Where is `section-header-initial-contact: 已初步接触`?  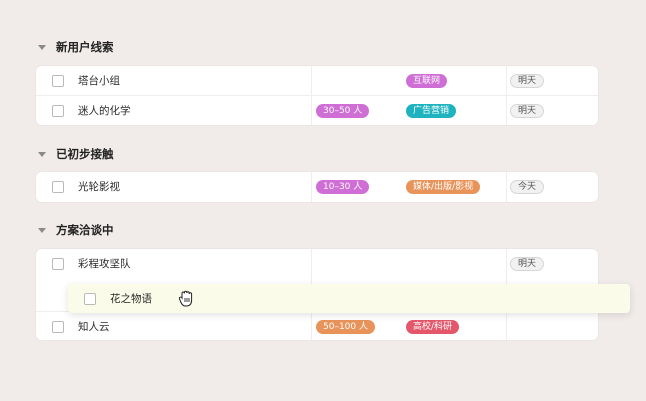 section-header-initial-contact: 已初步接触 is located at coordinates (76, 154).